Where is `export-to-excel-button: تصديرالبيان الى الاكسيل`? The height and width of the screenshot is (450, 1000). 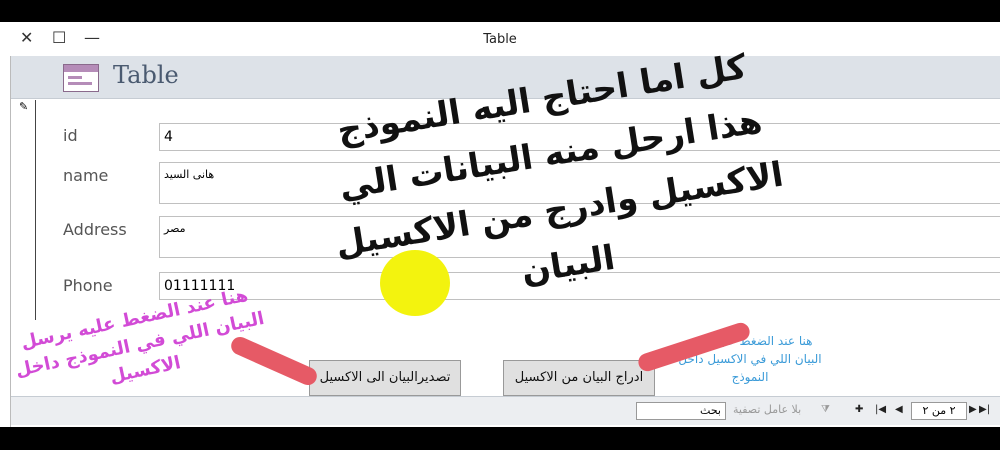 export-to-excel-button: تصديرالبيان الى الاكسيل is located at coordinates (385, 378).